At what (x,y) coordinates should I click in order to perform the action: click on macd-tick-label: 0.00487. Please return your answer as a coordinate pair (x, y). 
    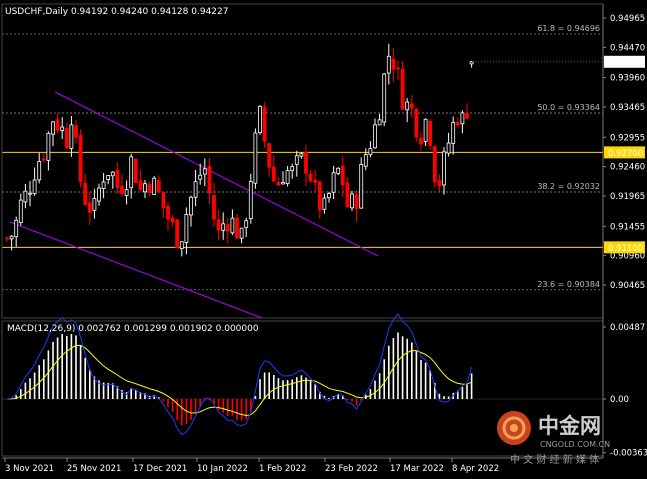
    Looking at the image, I should click on (627, 328).